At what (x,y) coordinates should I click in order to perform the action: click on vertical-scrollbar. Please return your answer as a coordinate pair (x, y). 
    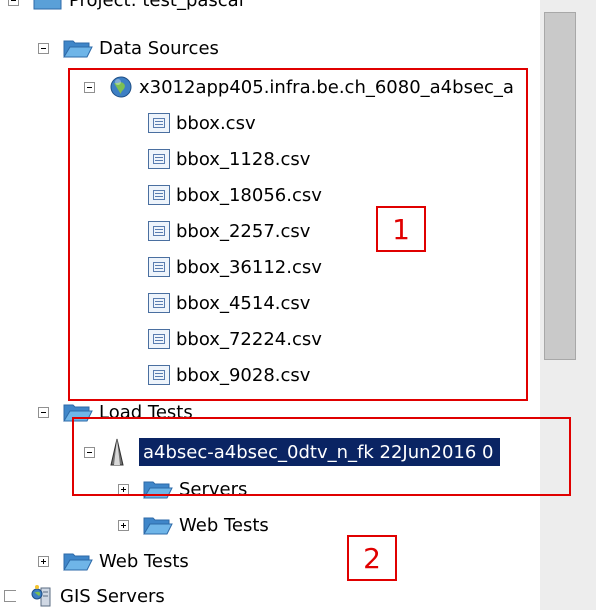
    Looking at the image, I should click on (568, 305).